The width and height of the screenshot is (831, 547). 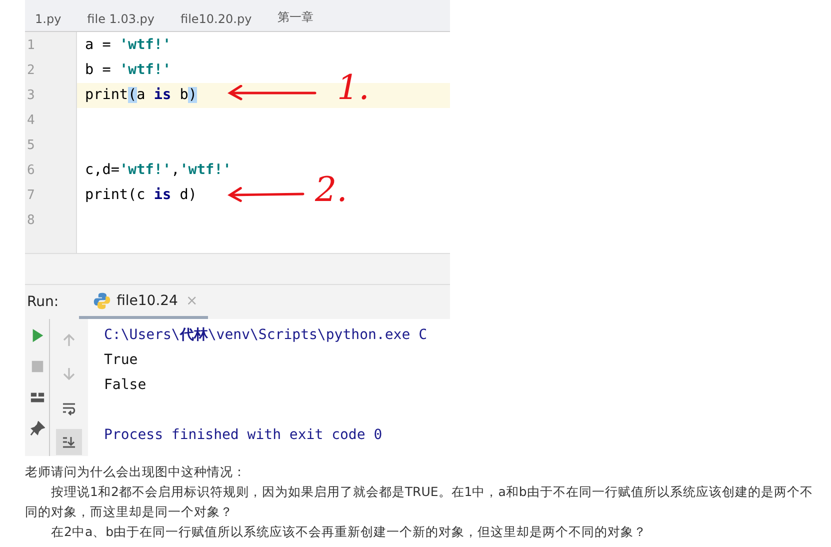 I want to click on line-number: 2, so click(x=31, y=71).